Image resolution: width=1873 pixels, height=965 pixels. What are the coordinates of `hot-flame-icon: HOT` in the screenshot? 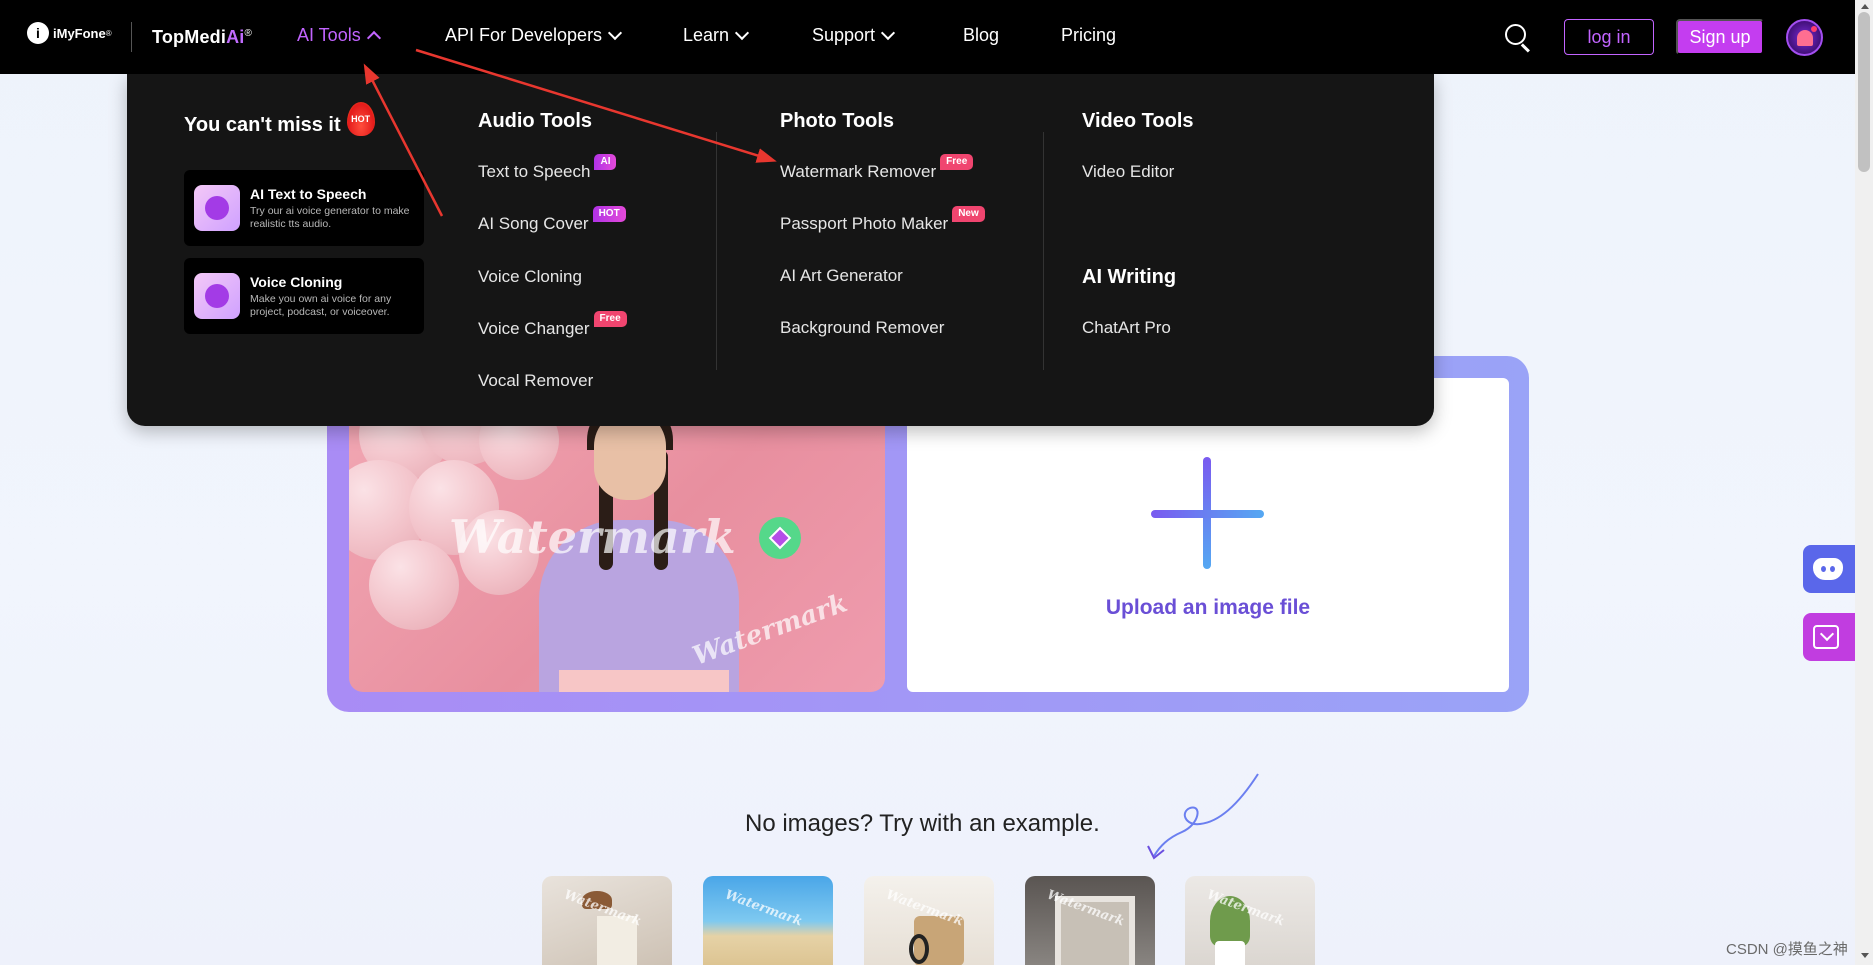 It's located at (360, 118).